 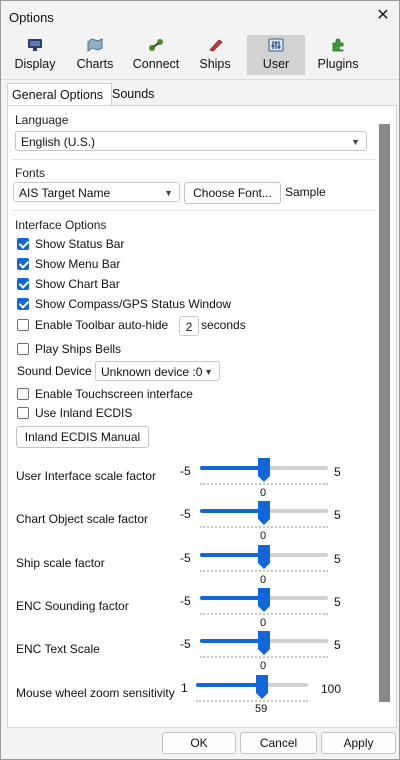 I want to click on font-element-select: AIS Target Name ▼, so click(x=96, y=192).